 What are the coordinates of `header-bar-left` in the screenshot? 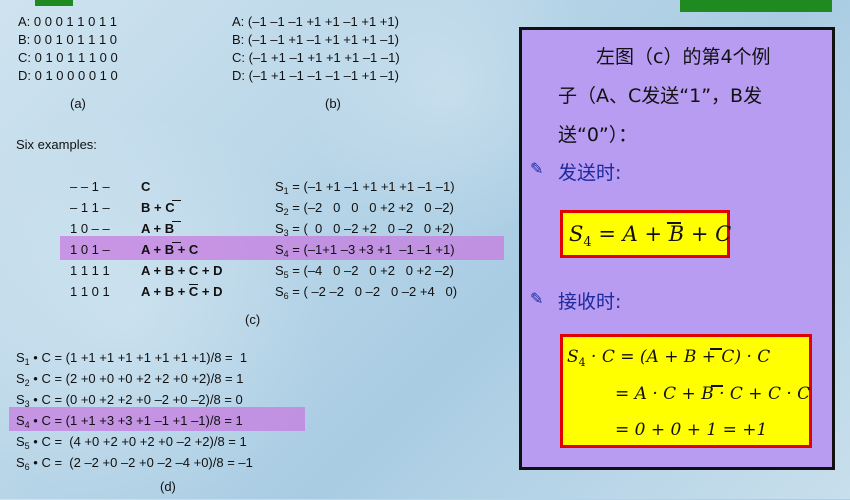 It's located at (54, 3).